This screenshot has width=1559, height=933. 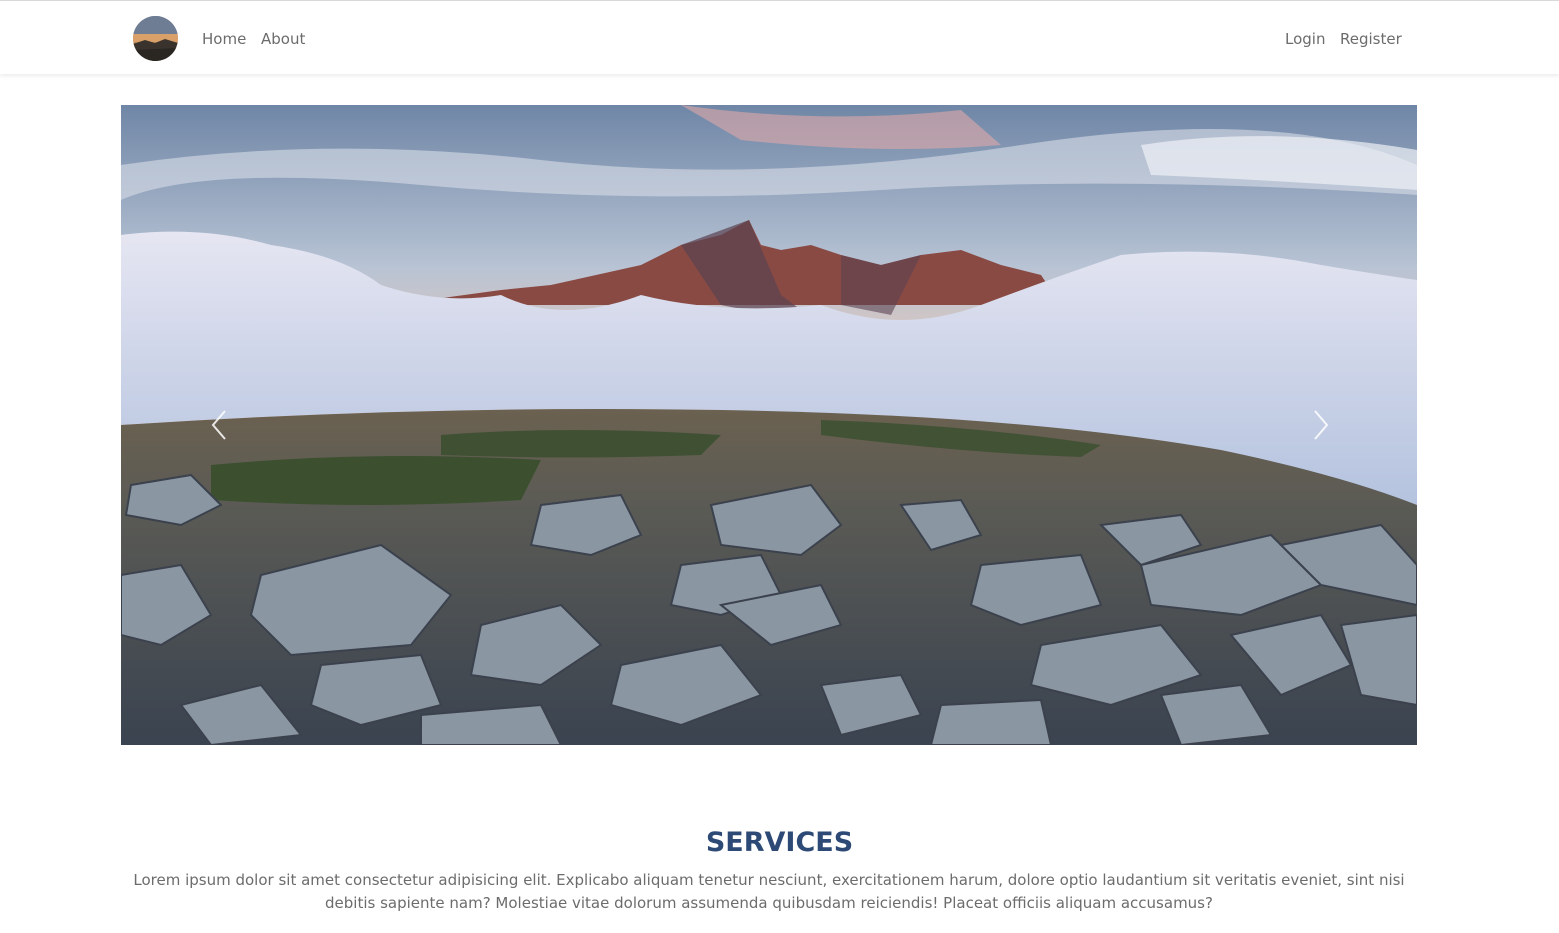 I want to click on chevron-left-icon, so click(x=218, y=425).